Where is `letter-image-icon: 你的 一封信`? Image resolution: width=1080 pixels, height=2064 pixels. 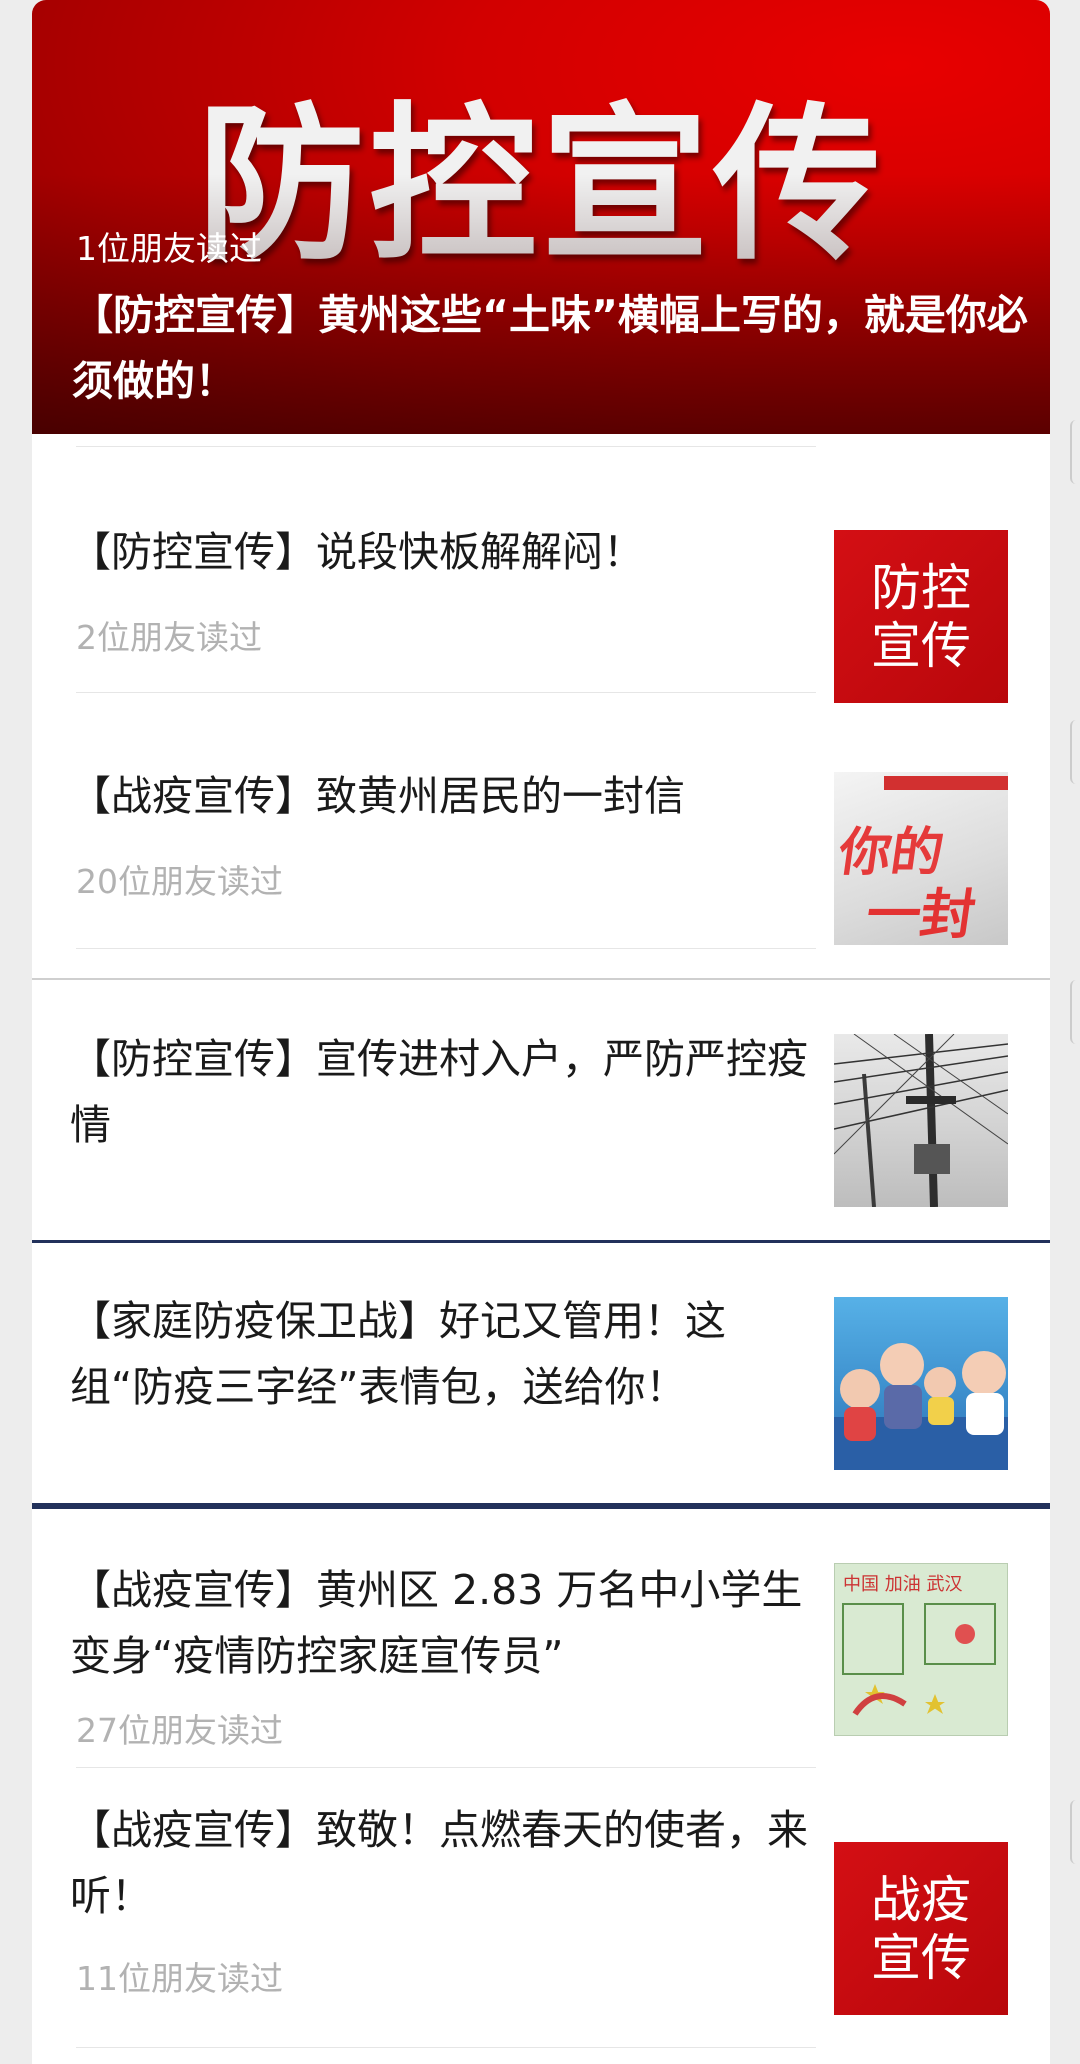 letter-image-icon: 你的 一封信 is located at coordinates (921, 858).